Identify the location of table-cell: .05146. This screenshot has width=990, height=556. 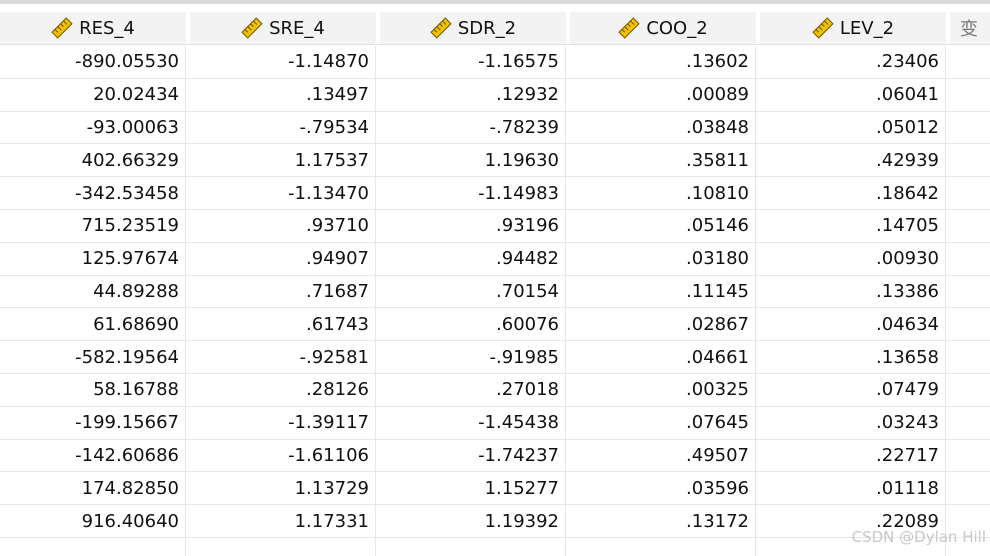
(663, 225).